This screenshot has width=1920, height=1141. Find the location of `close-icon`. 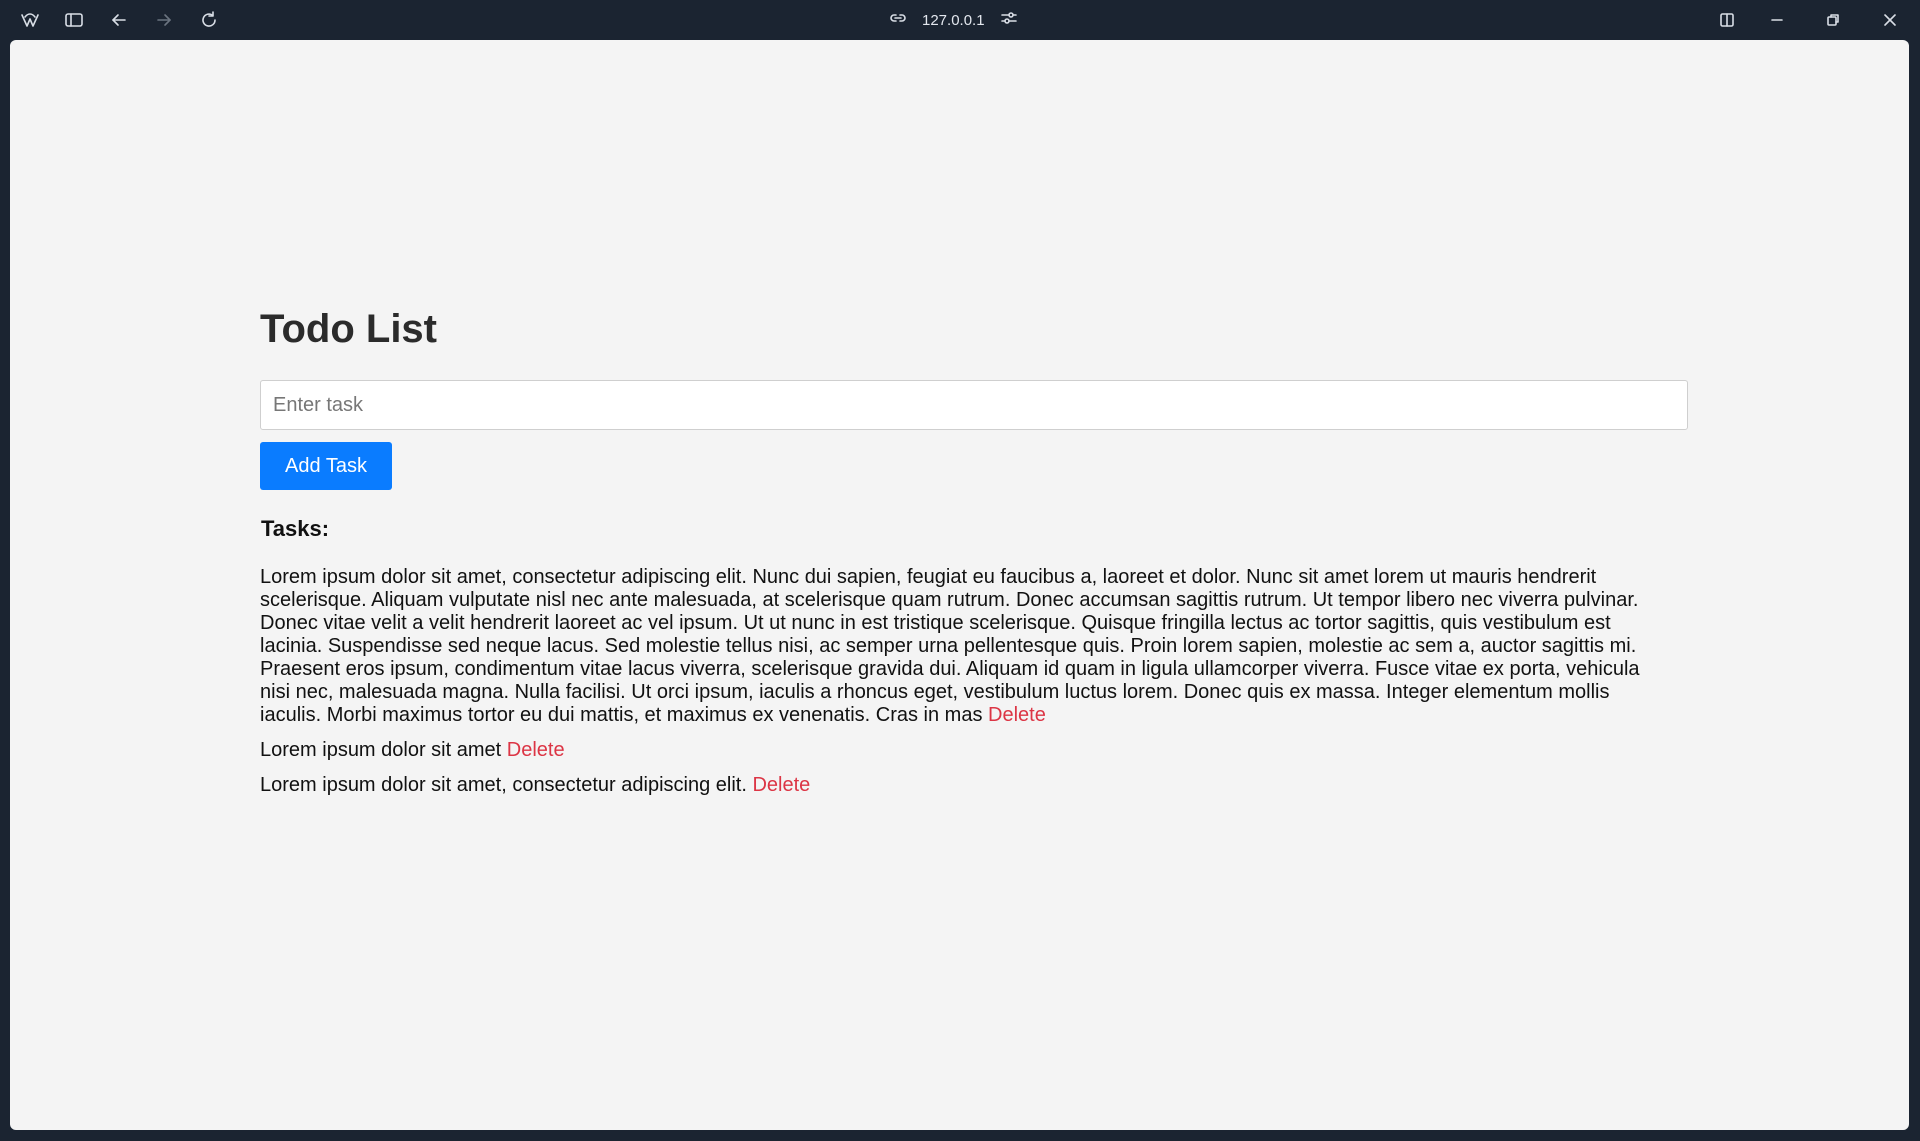

close-icon is located at coordinates (1890, 20).